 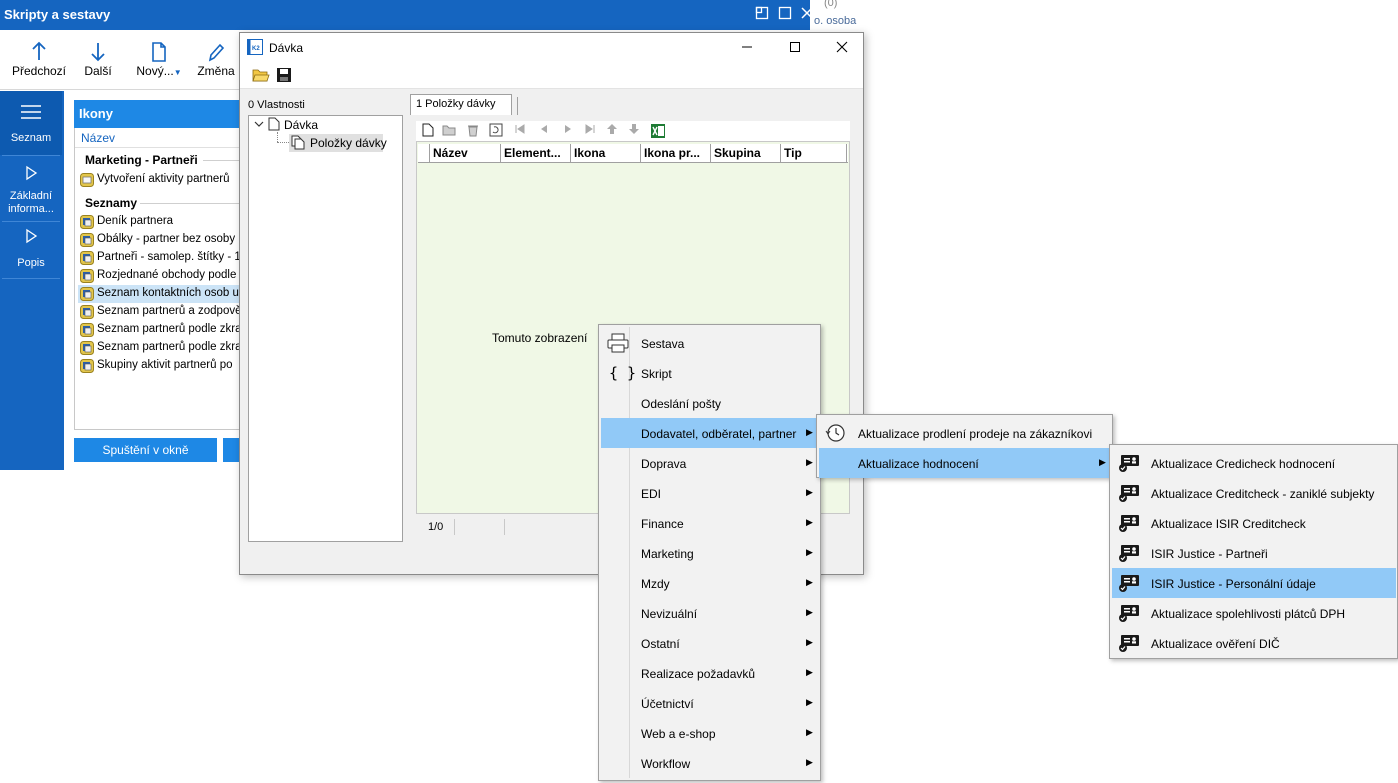 What do you see at coordinates (762, 15) in the screenshot?
I see `restore-icon` at bounding box center [762, 15].